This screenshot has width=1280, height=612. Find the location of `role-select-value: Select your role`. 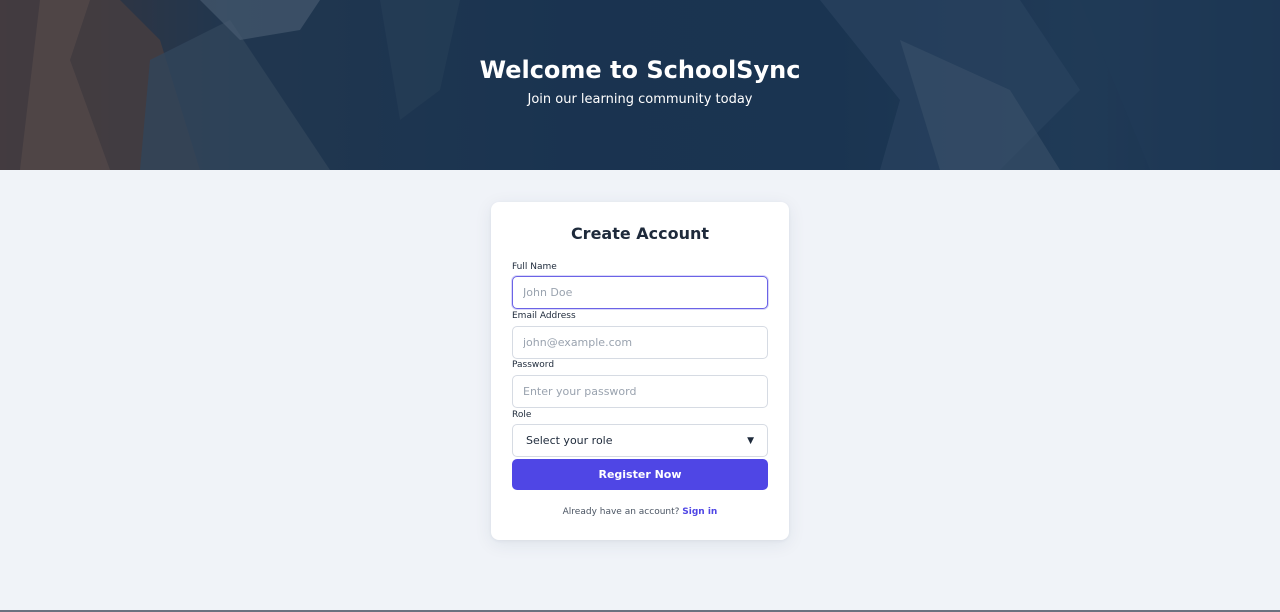

role-select-value: Select your role is located at coordinates (569, 440).